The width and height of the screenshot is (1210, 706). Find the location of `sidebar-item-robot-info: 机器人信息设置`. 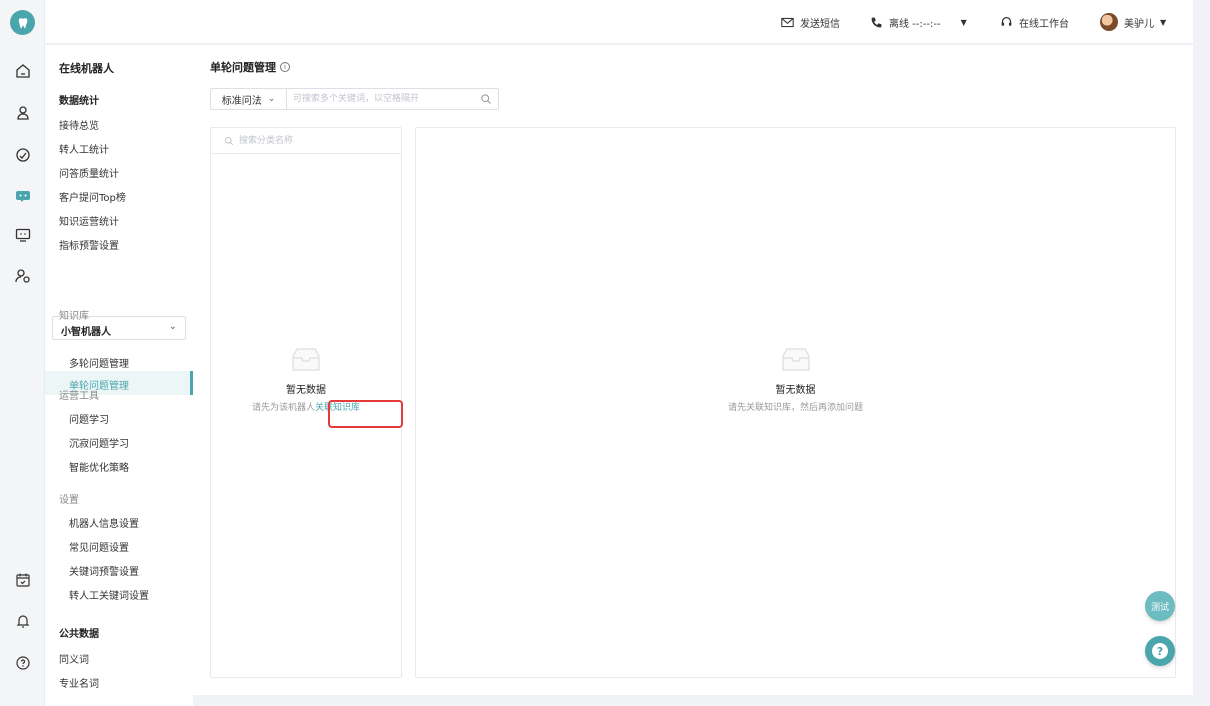

sidebar-item-robot-info: 机器人信息设置 is located at coordinates (104, 522).